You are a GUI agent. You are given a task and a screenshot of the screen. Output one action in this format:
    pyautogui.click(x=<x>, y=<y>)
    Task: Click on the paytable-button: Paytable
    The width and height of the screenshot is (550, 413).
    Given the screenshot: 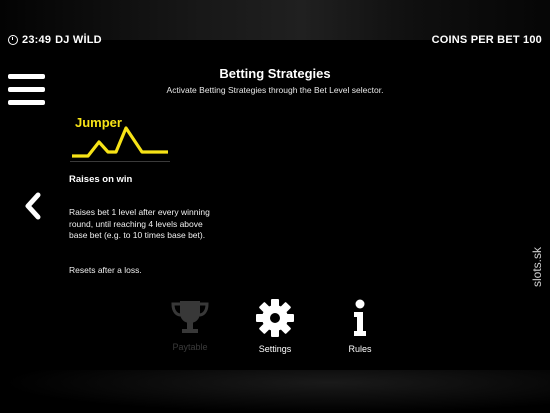 What is the action you would take?
    pyautogui.click(x=190, y=328)
    